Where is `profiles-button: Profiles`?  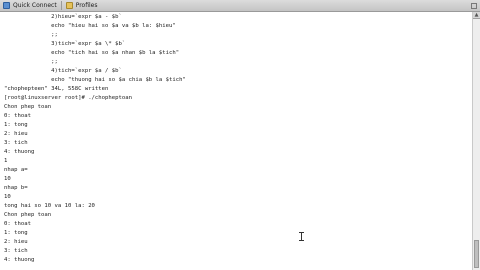 profiles-button: Profiles is located at coordinates (82, 5).